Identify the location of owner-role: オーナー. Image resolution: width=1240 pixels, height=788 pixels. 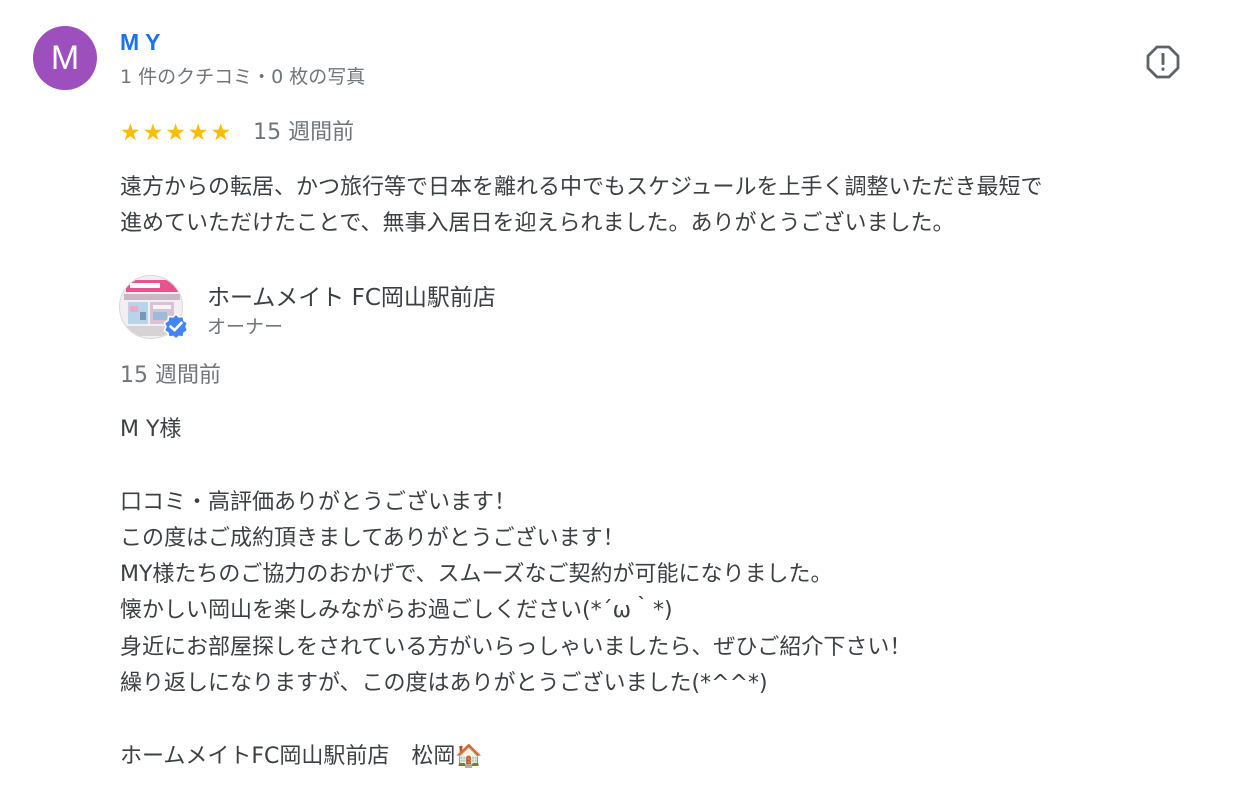
(245, 327).